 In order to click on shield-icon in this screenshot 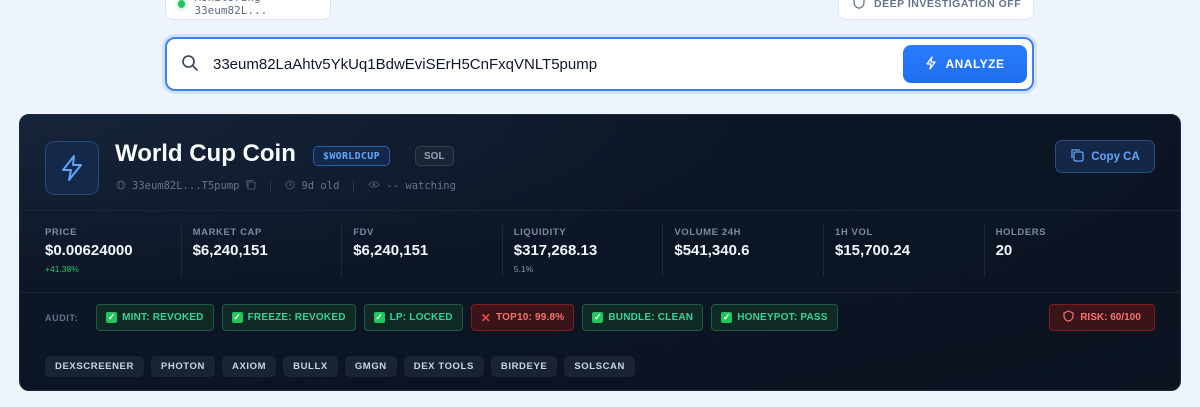, I will do `click(859, 6)`.